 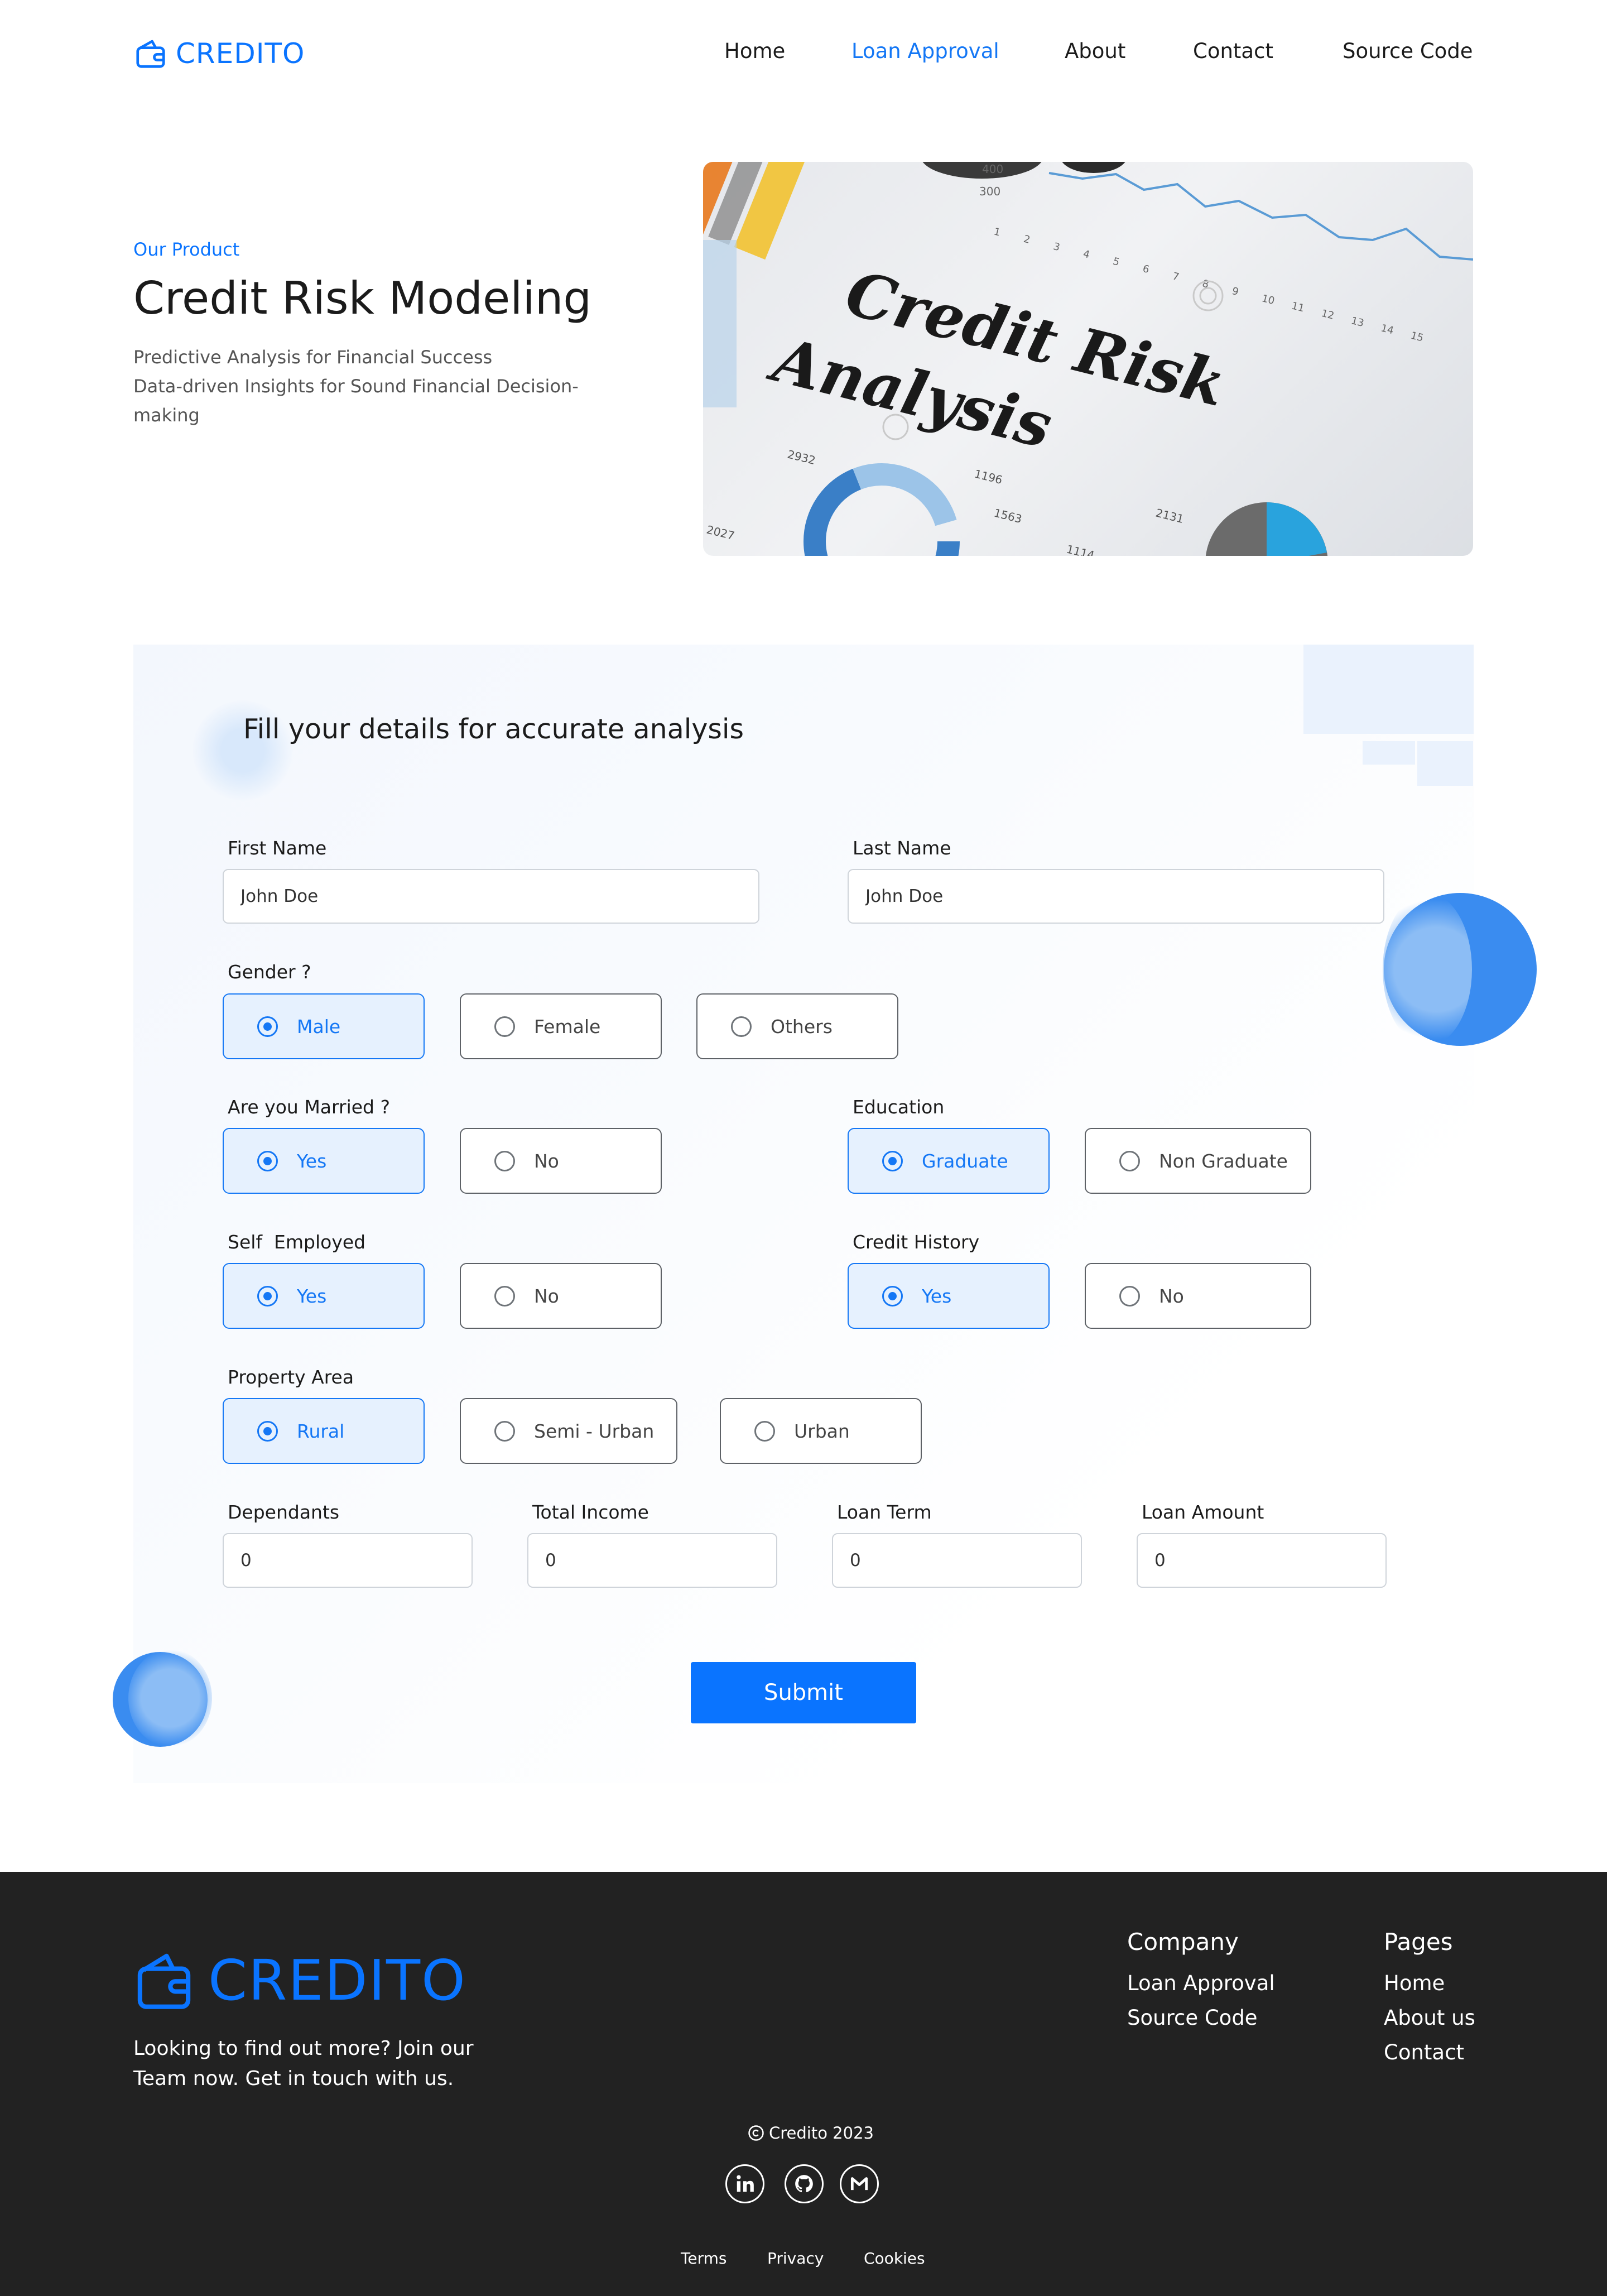 I want to click on credit-history-option-no: No, so click(x=1198, y=1296).